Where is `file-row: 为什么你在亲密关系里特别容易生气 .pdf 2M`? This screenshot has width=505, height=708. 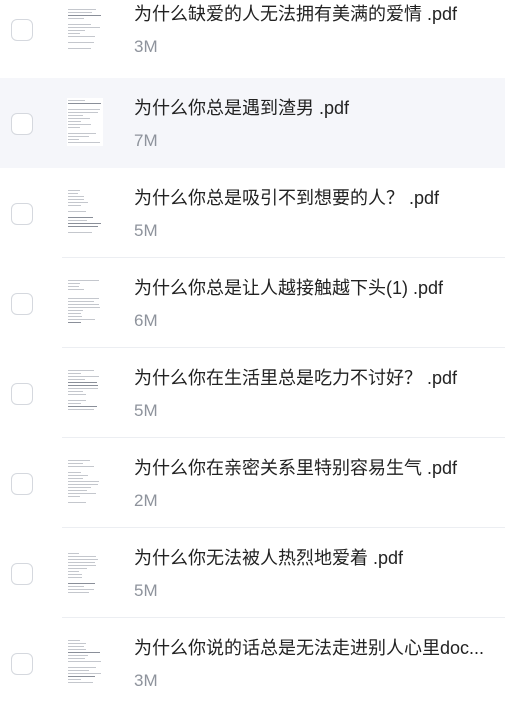 file-row: 为什么你在亲密关系里特别容易生气 .pdf 2M is located at coordinates (252, 483).